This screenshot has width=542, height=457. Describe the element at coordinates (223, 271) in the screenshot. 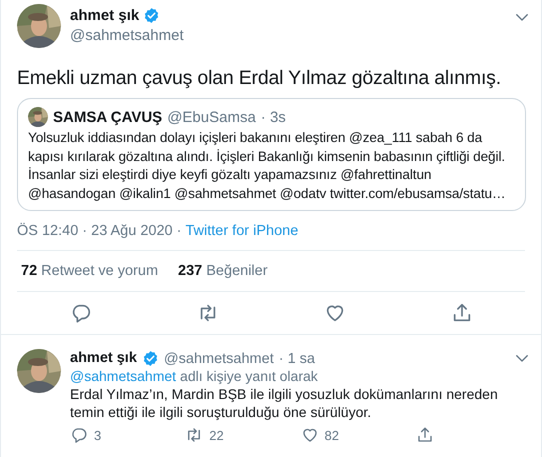

I see `engagement-stat: 237 Beğeniler` at that location.